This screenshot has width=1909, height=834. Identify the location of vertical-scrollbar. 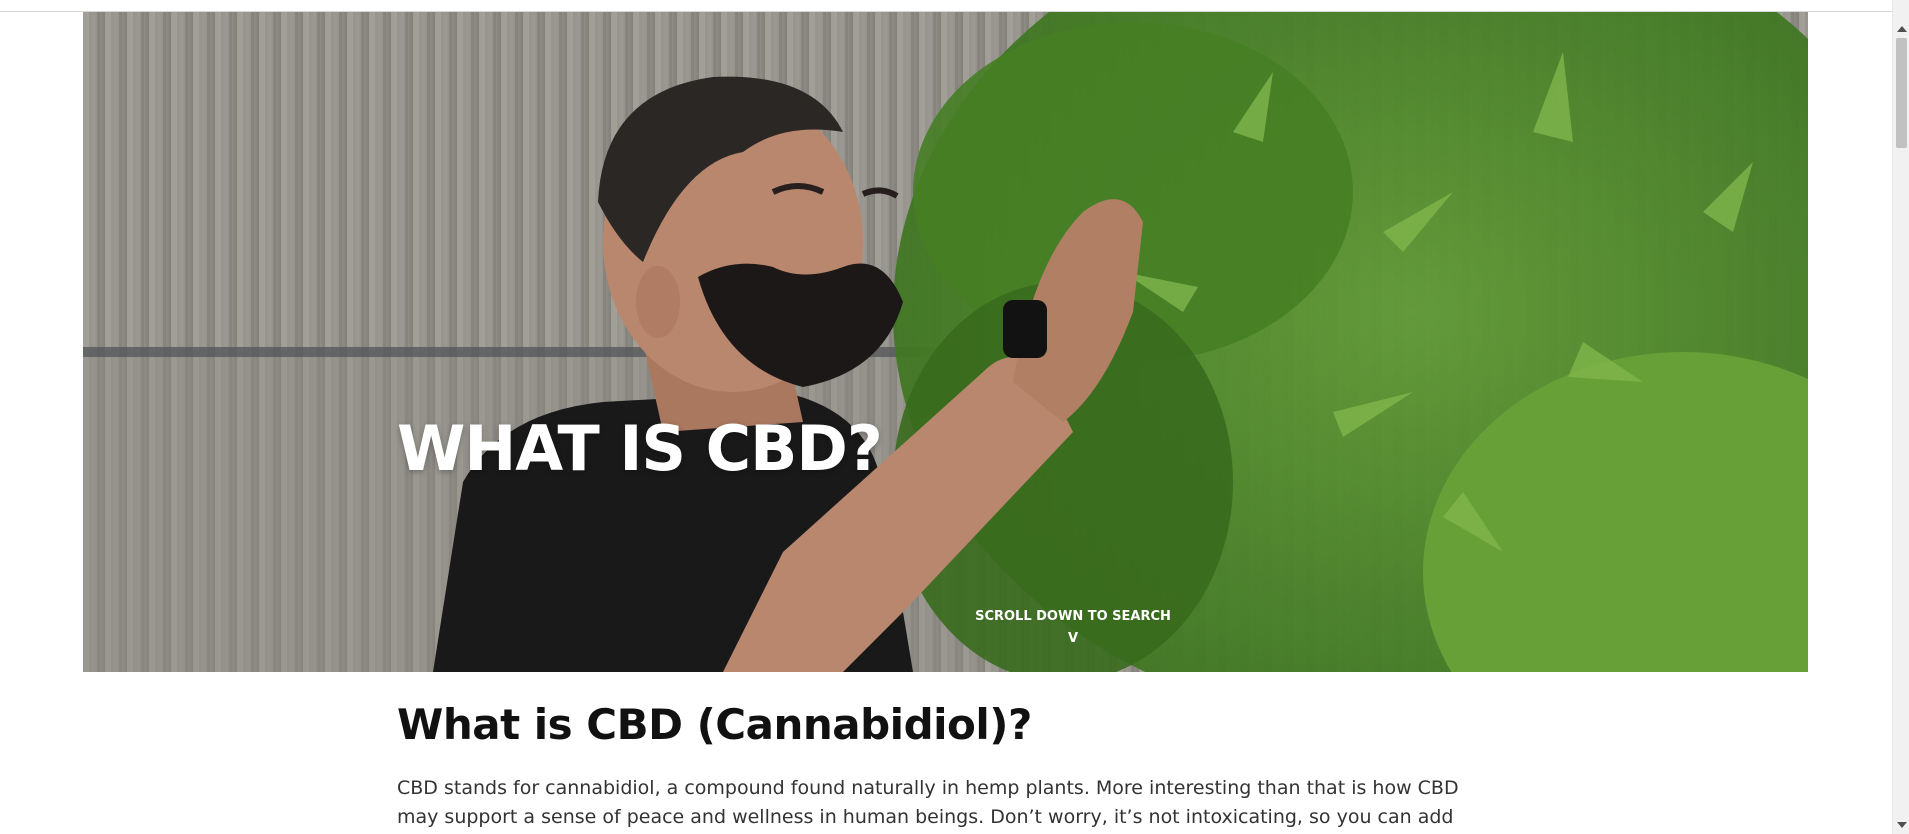
(1900, 417).